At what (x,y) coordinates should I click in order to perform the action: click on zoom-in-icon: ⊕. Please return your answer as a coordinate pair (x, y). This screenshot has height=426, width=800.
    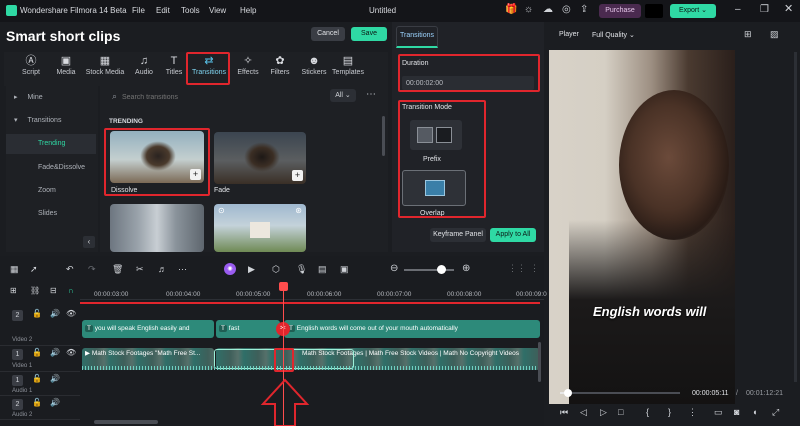
    Looking at the image, I should click on (466, 269).